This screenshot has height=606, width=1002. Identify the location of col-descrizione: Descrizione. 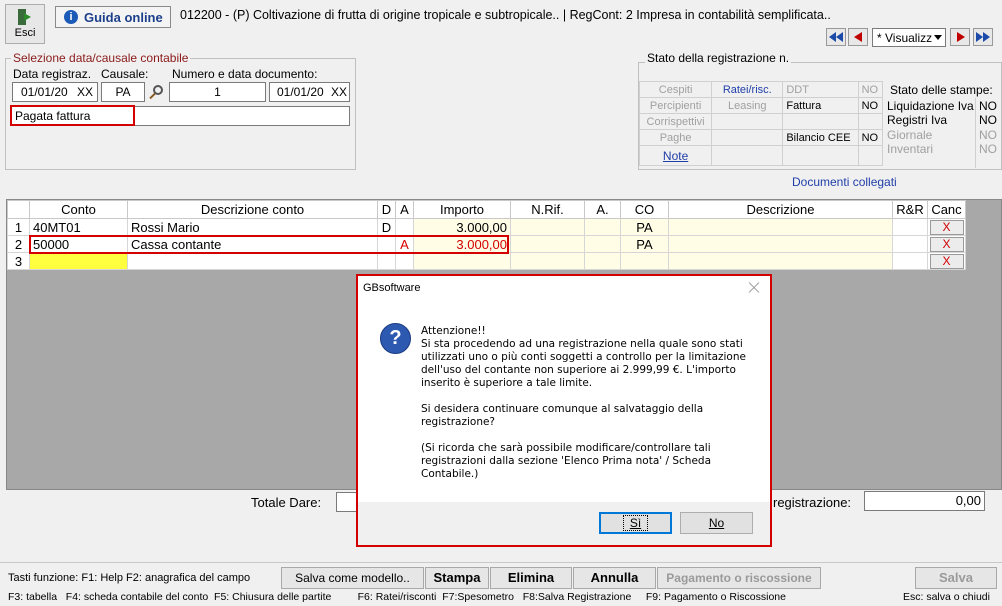
(780, 209).